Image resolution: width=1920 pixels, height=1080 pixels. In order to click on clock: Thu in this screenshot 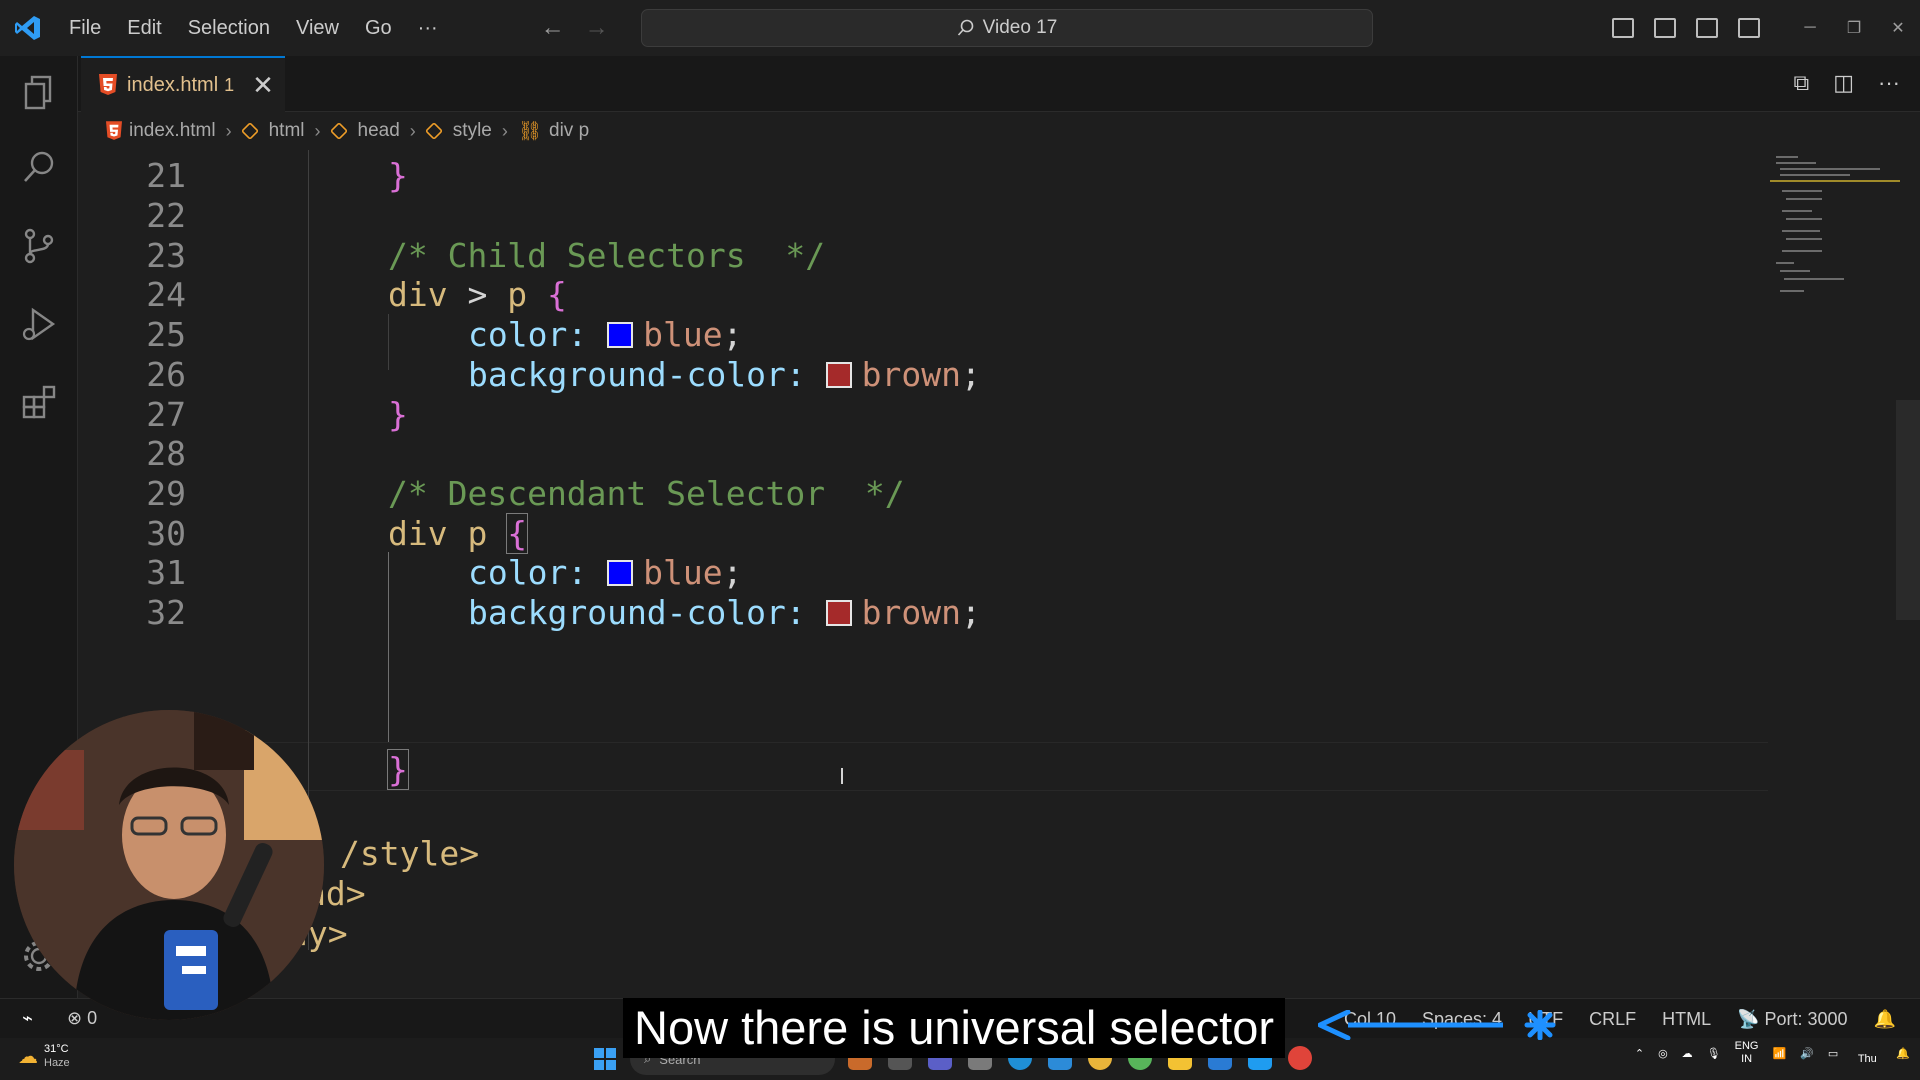, I will do `click(1867, 1053)`.